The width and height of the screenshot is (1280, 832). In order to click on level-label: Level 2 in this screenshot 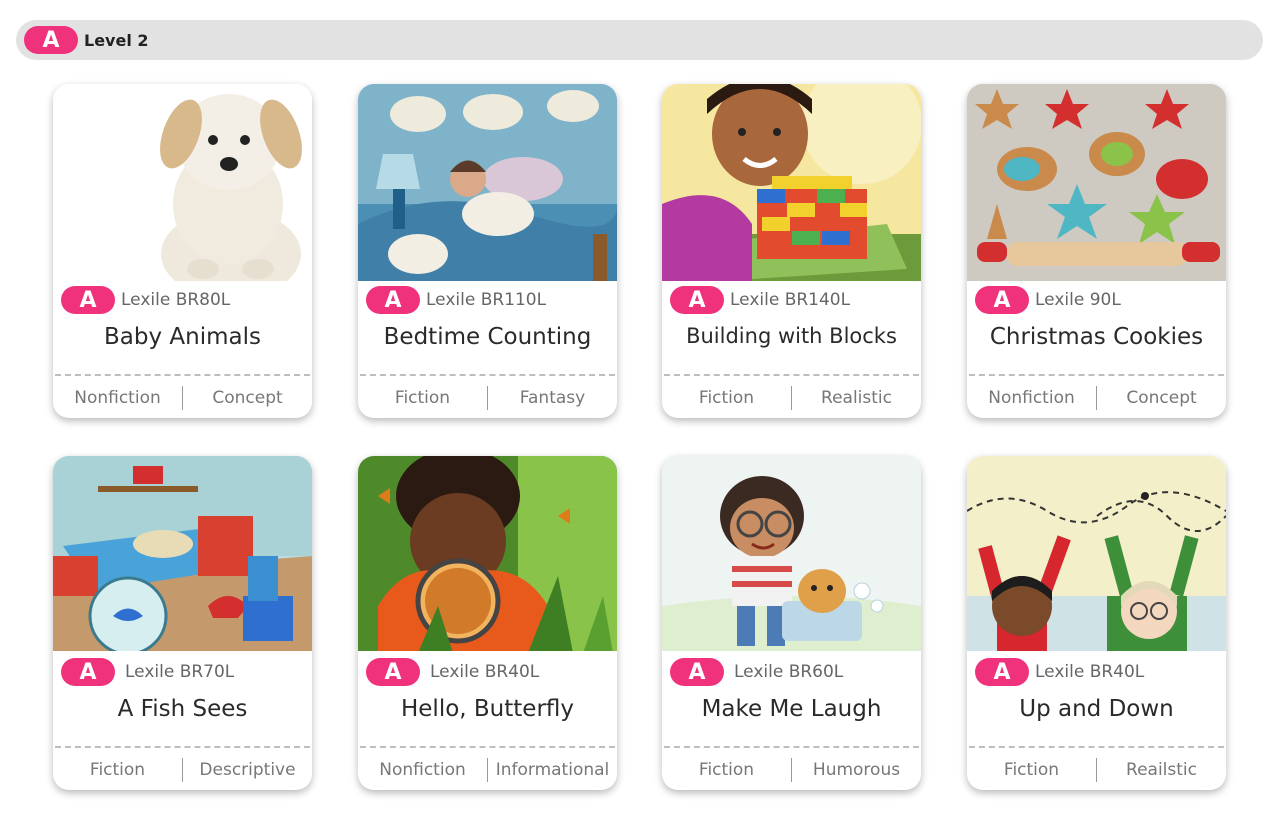, I will do `click(116, 40)`.